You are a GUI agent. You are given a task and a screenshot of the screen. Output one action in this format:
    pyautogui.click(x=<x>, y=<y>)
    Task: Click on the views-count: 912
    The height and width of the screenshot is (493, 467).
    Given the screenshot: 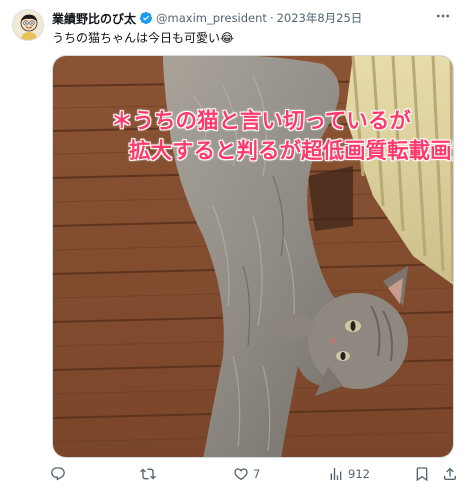 What is the action you would take?
    pyautogui.click(x=359, y=474)
    